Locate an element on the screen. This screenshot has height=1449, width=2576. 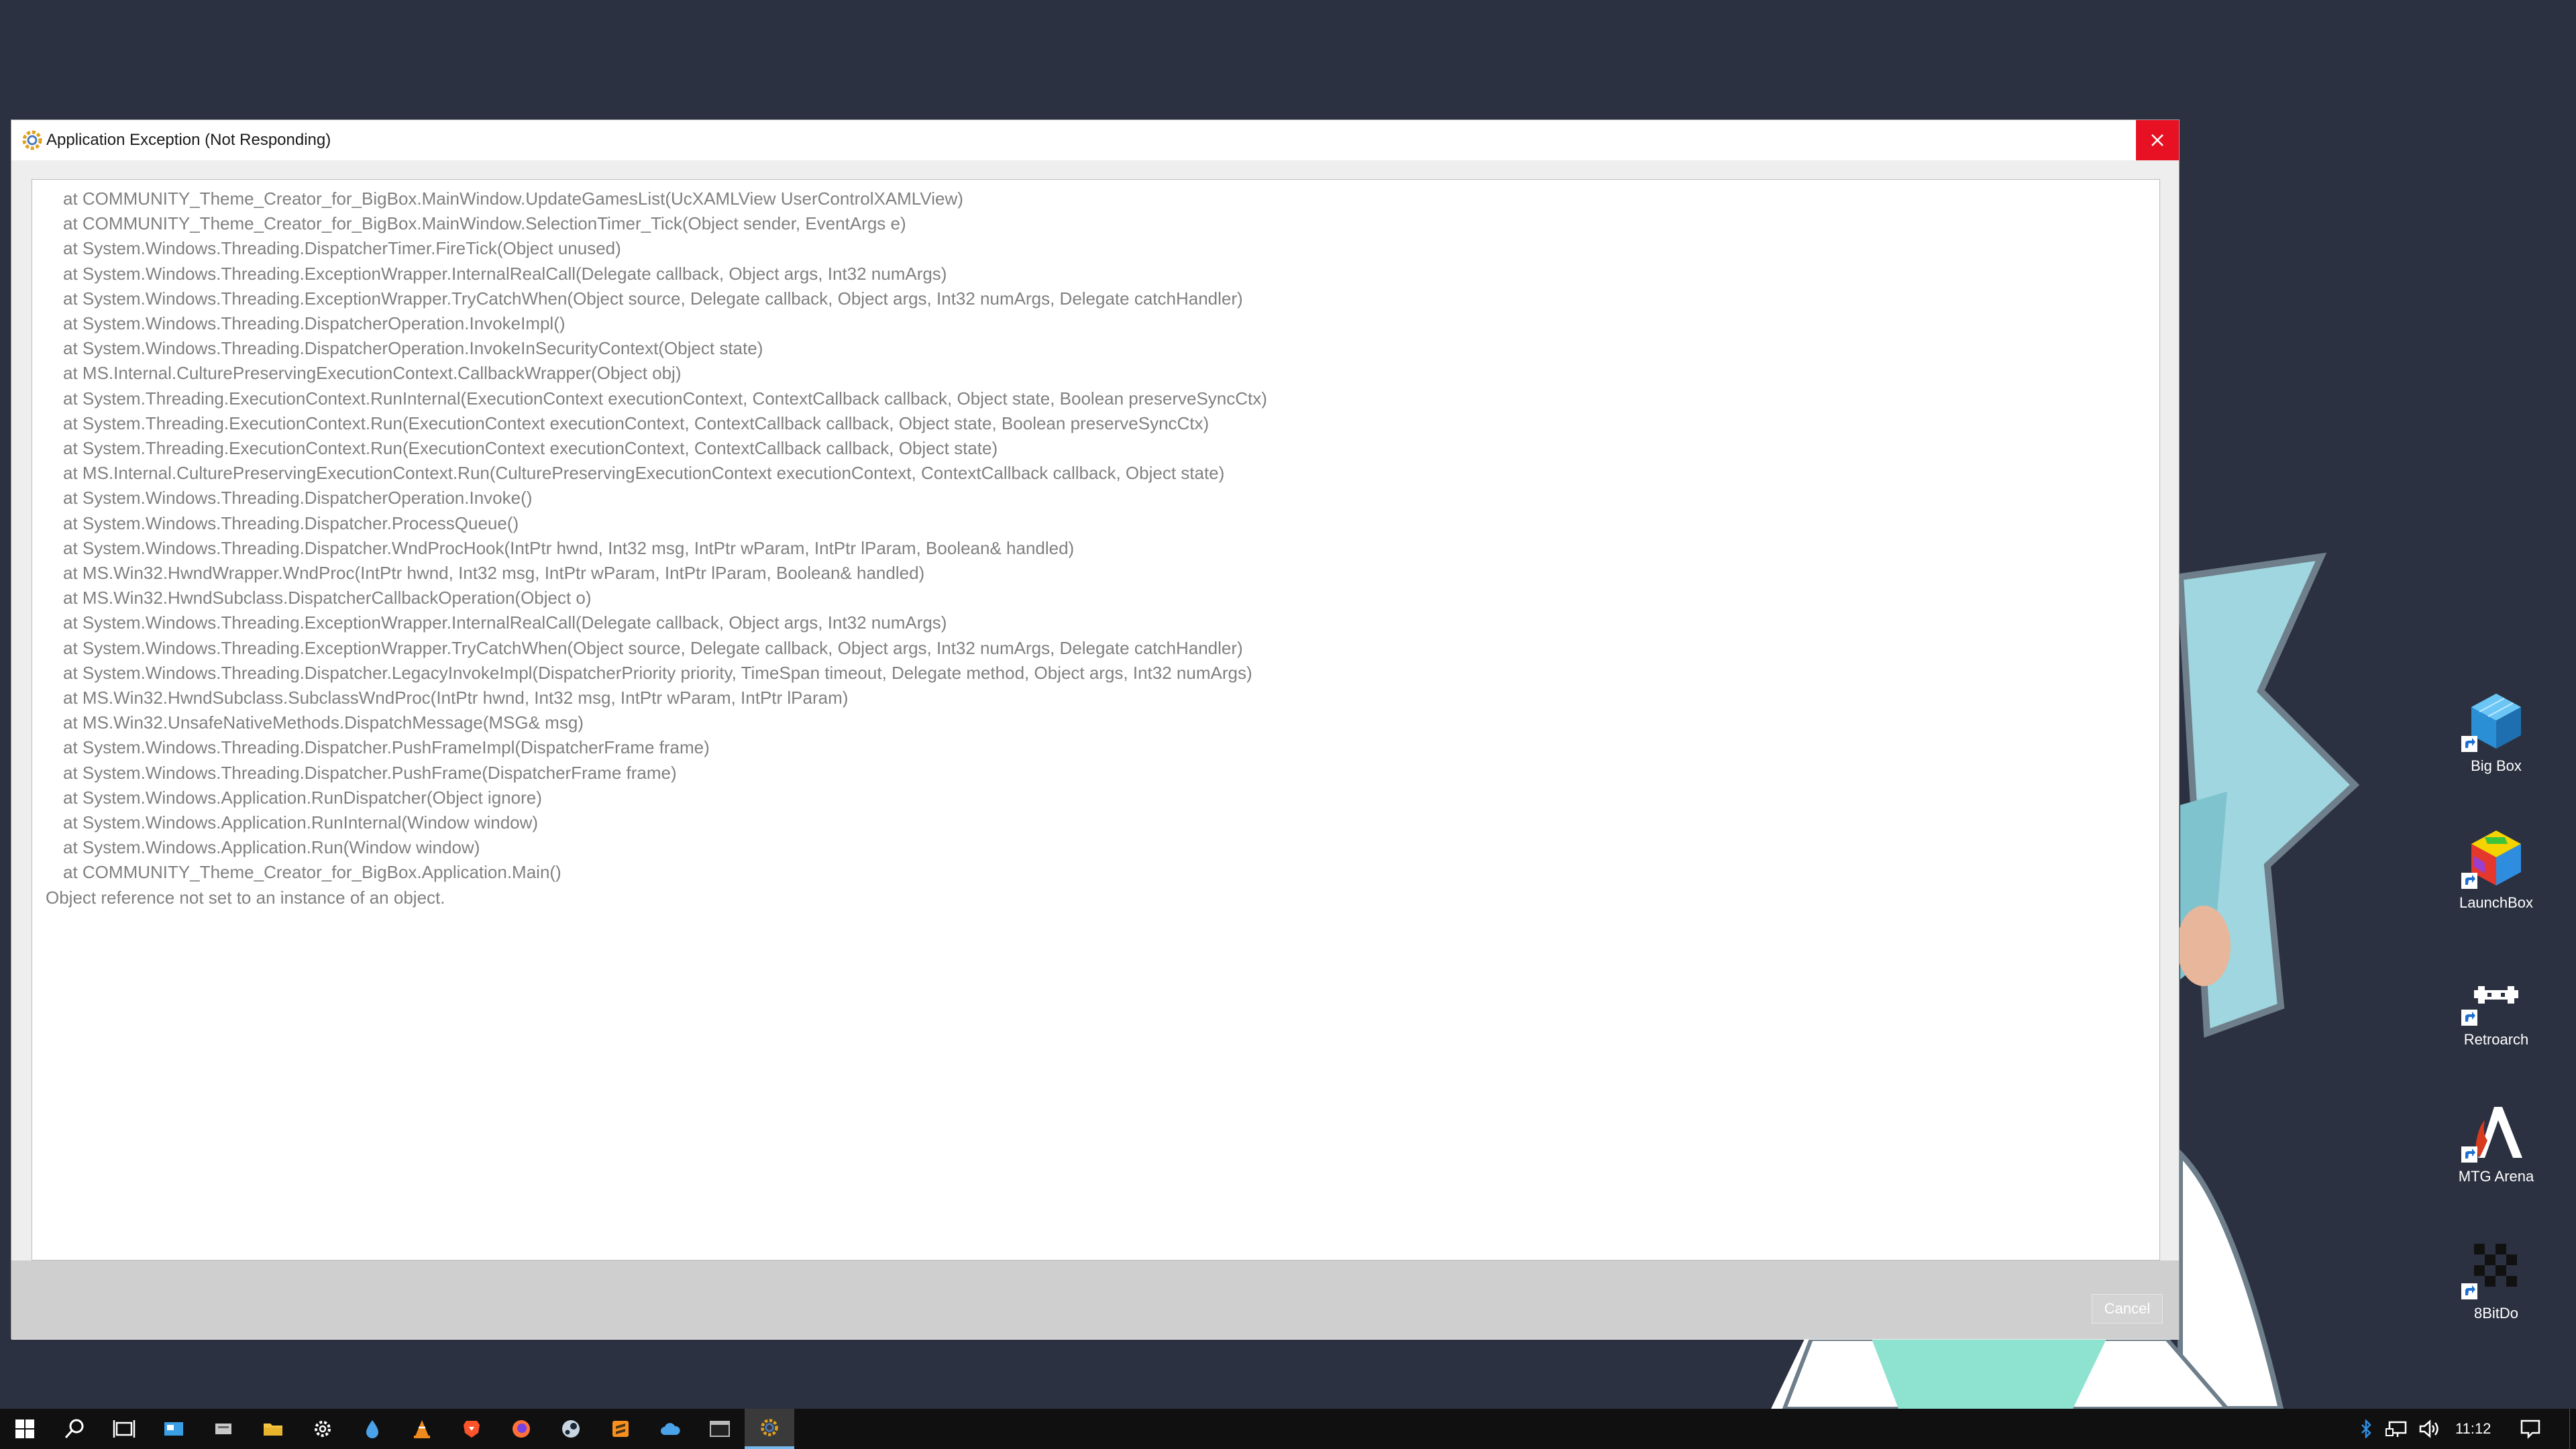
close-button is located at coordinates (2157, 140).